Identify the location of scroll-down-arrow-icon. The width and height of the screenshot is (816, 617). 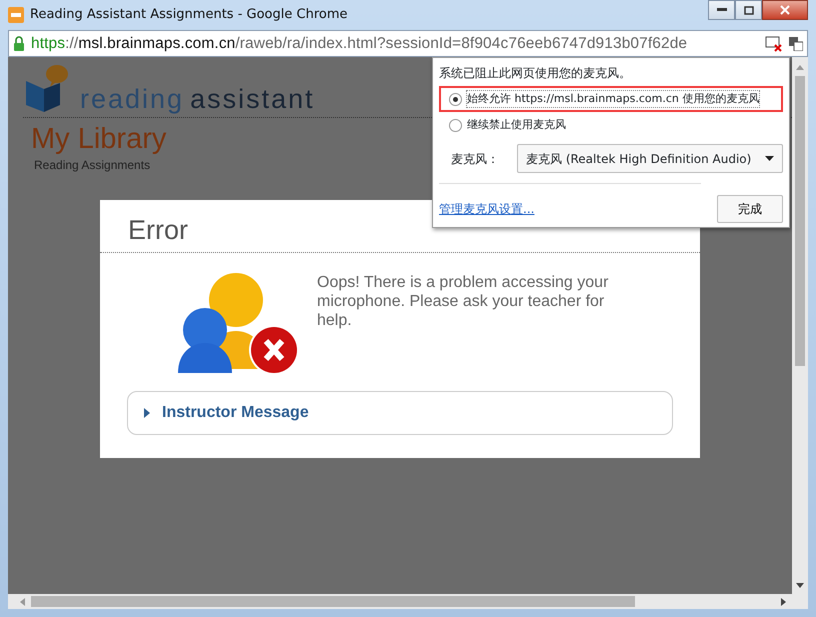
(800, 585).